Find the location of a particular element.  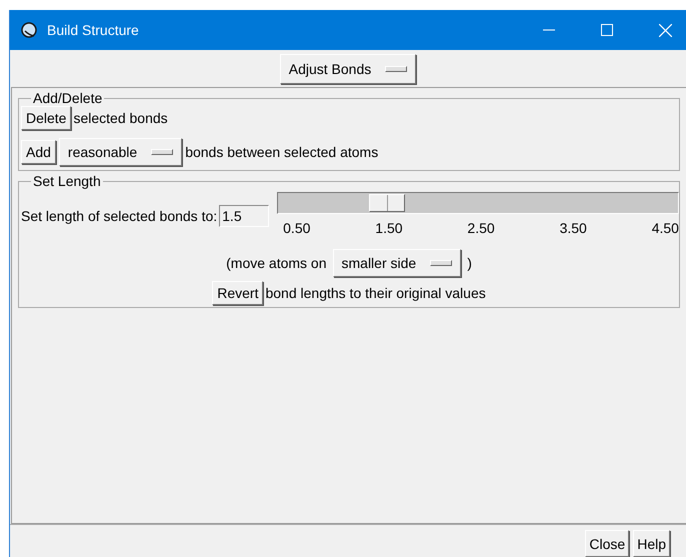

delete-label: selected bonds is located at coordinates (120, 118).